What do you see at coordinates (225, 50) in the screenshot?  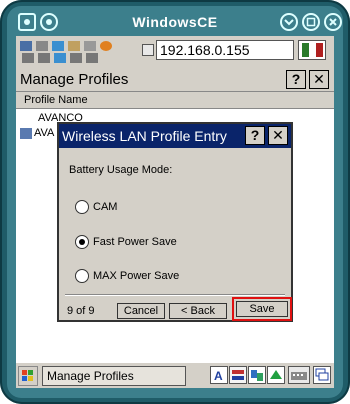 I see `ip-address-field: 192.168.0.155` at bounding box center [225, 50].